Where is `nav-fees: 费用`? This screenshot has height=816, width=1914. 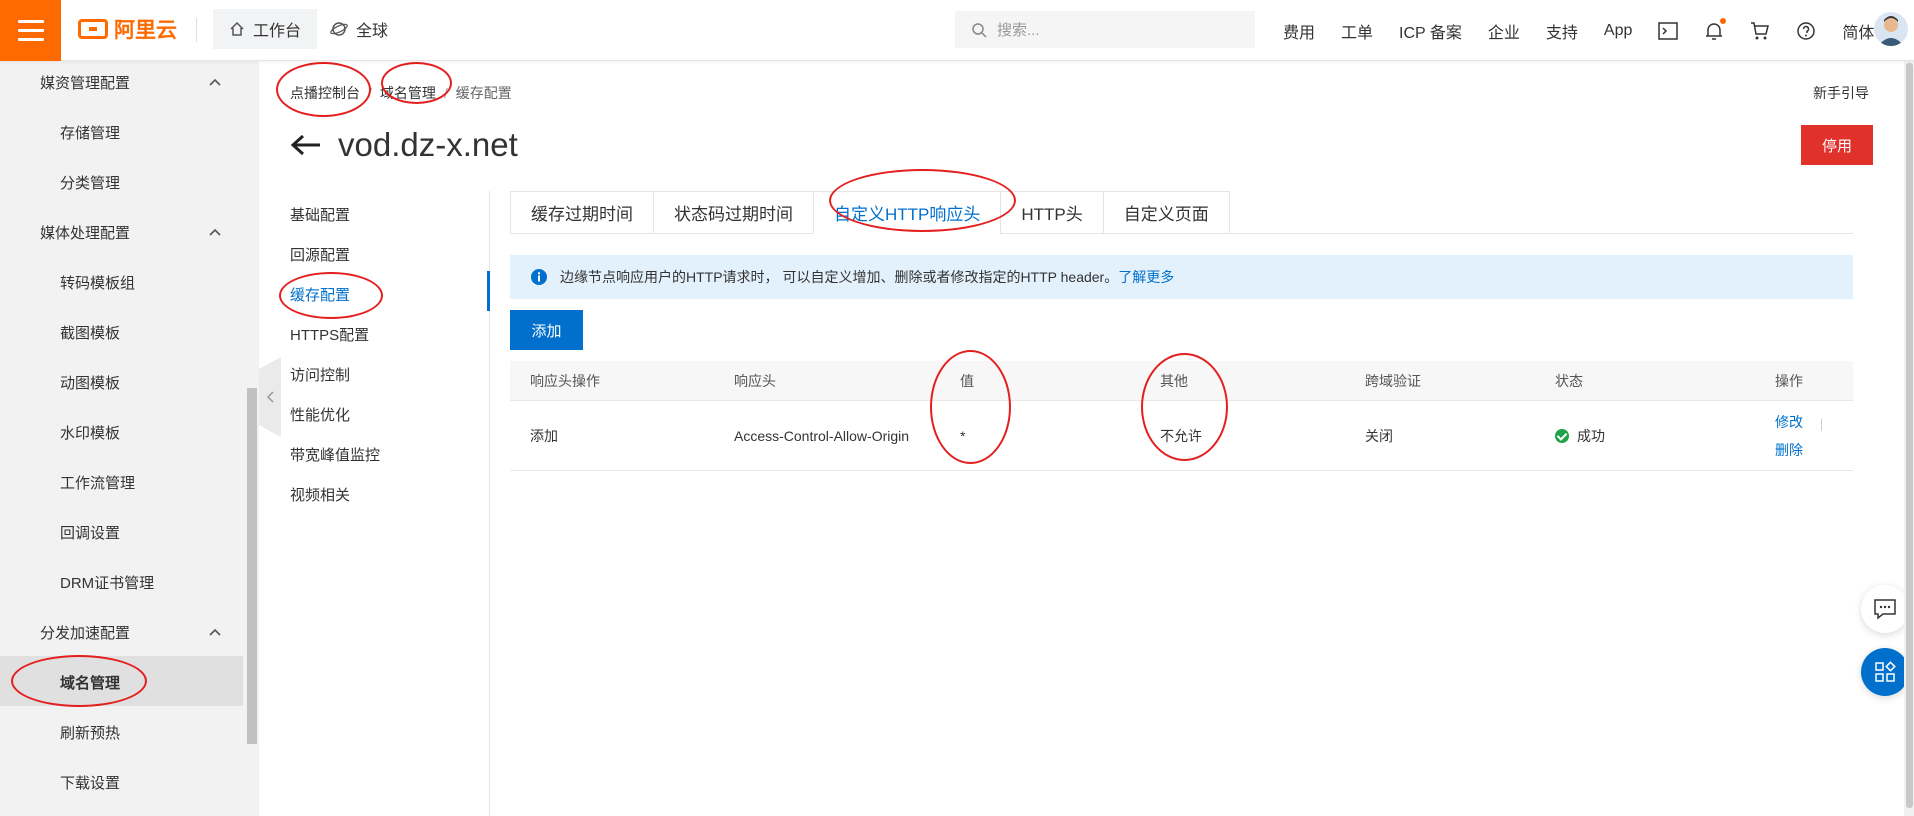 nav-fees: 费用 is located at coordinates (1299, 31).